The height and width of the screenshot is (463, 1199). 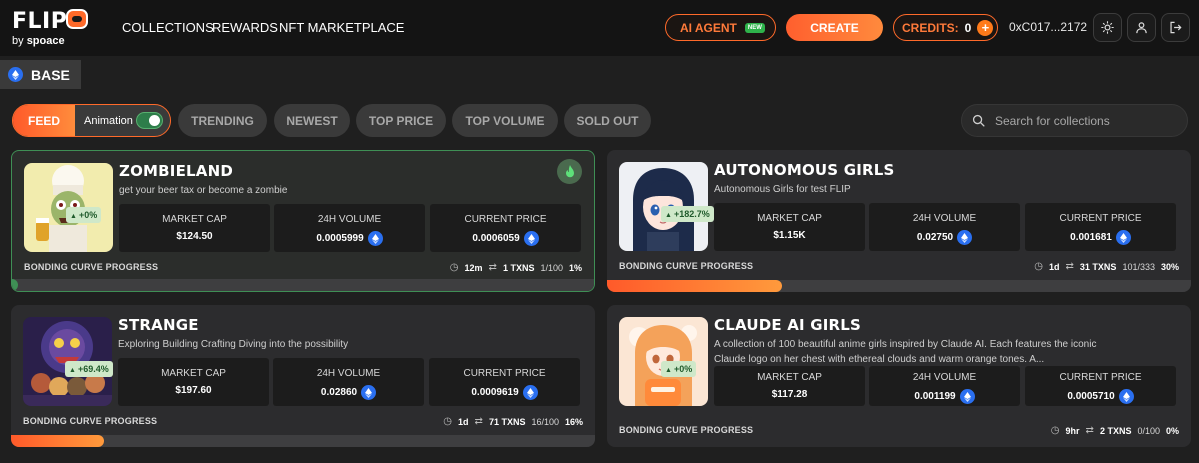 What do you see at coordinates (340, 238) in the screenshot?
I see `volume-value: 0.0005999` at bounding box center [340, 238].